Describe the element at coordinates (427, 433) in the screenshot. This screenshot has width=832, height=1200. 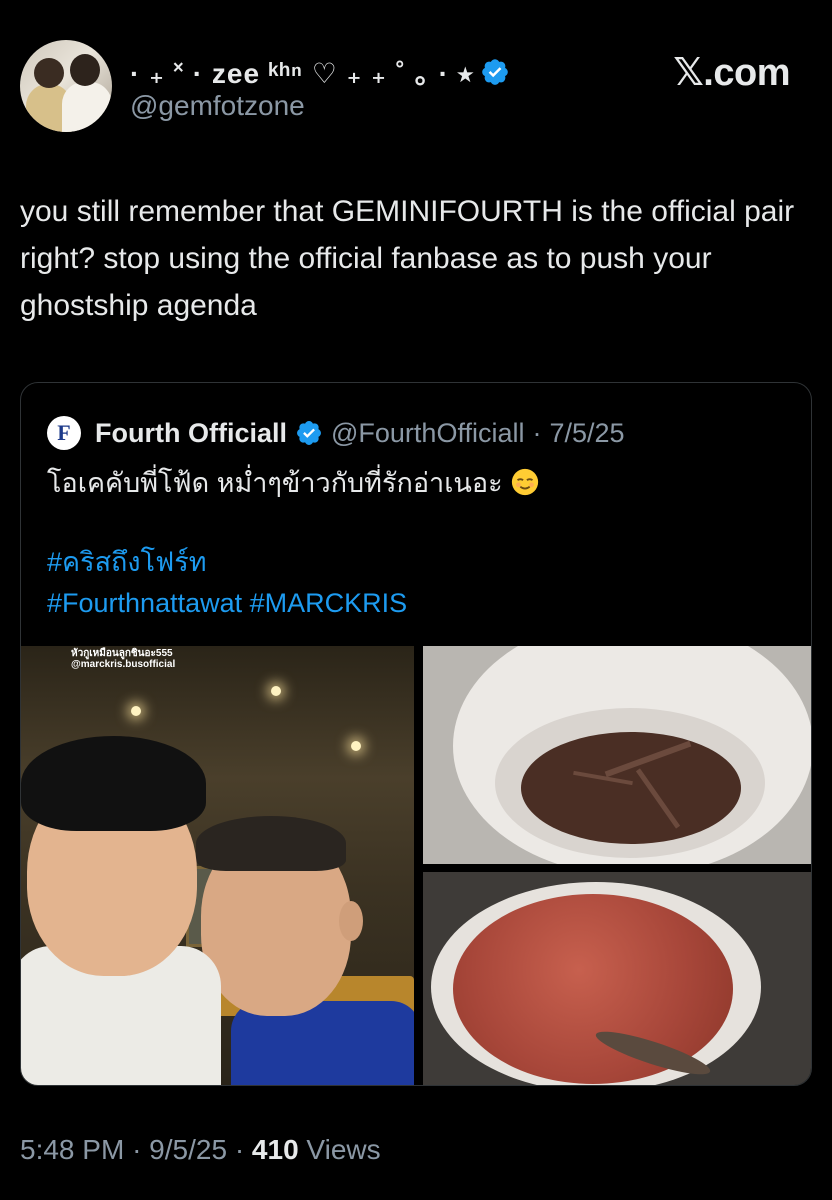
I see `quoted-author-handle: @FourthOfficiall` at that location.